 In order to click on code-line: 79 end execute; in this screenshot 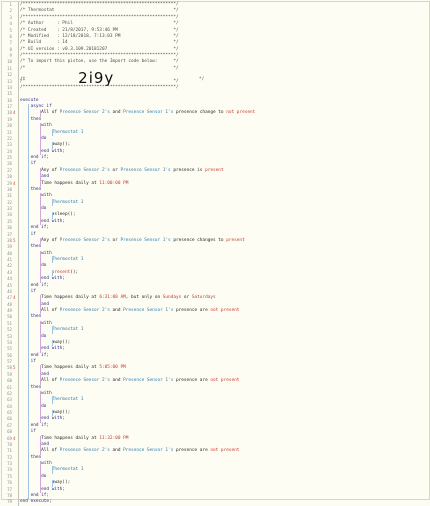, I will do `click(215, 502)`.